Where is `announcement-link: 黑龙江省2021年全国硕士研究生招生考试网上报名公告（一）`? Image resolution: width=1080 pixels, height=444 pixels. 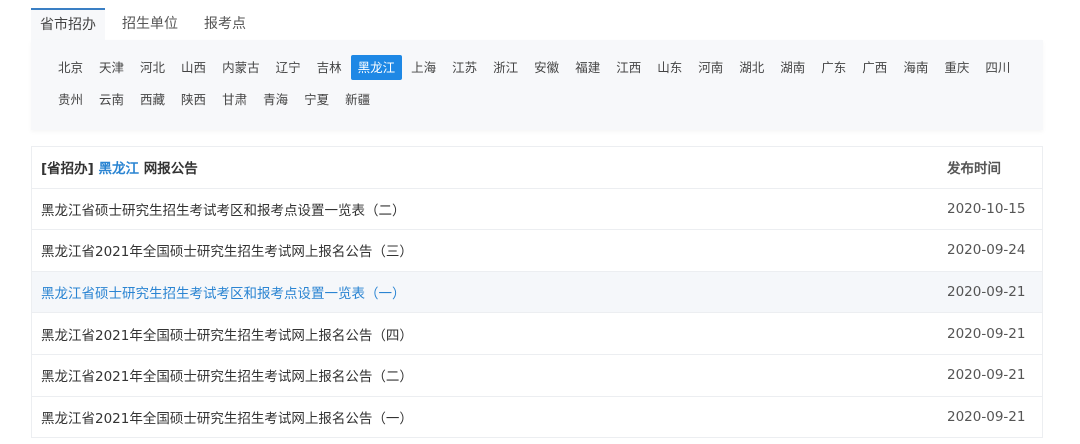 announcement-link: 黑龙江省2021年全国硕士研究生招生考试网上报名公告（一） is located at coordinates (494, 417).